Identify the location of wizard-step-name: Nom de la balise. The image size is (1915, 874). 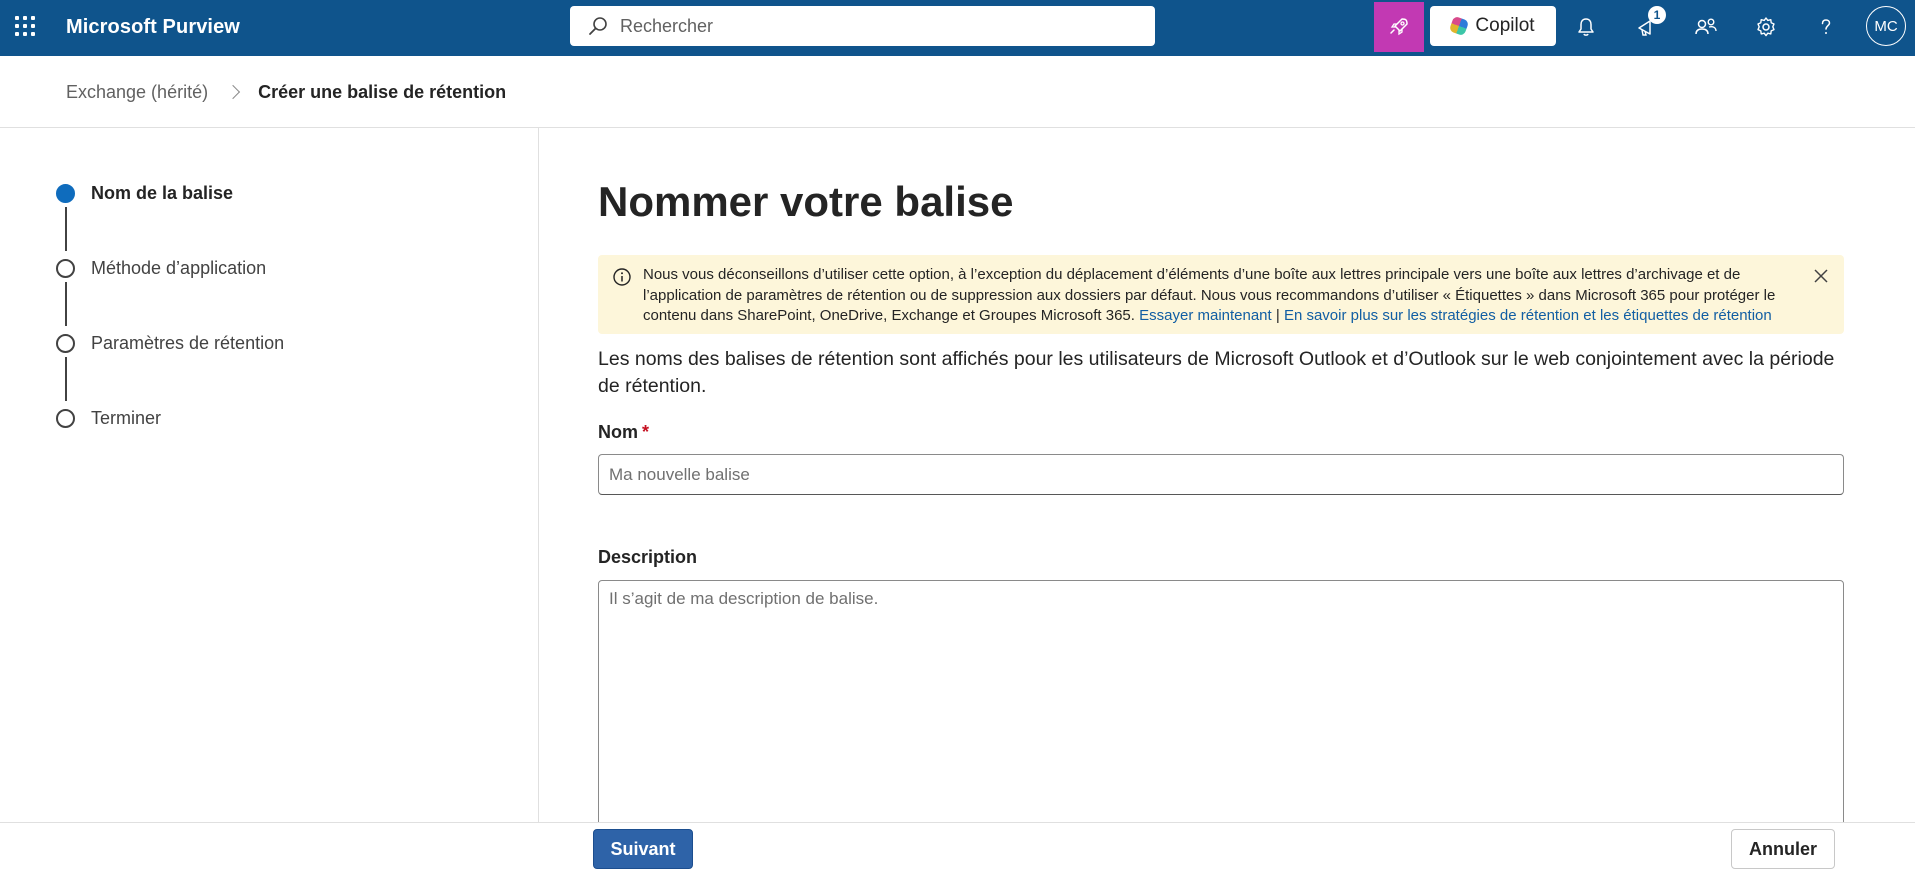
(144, 193).